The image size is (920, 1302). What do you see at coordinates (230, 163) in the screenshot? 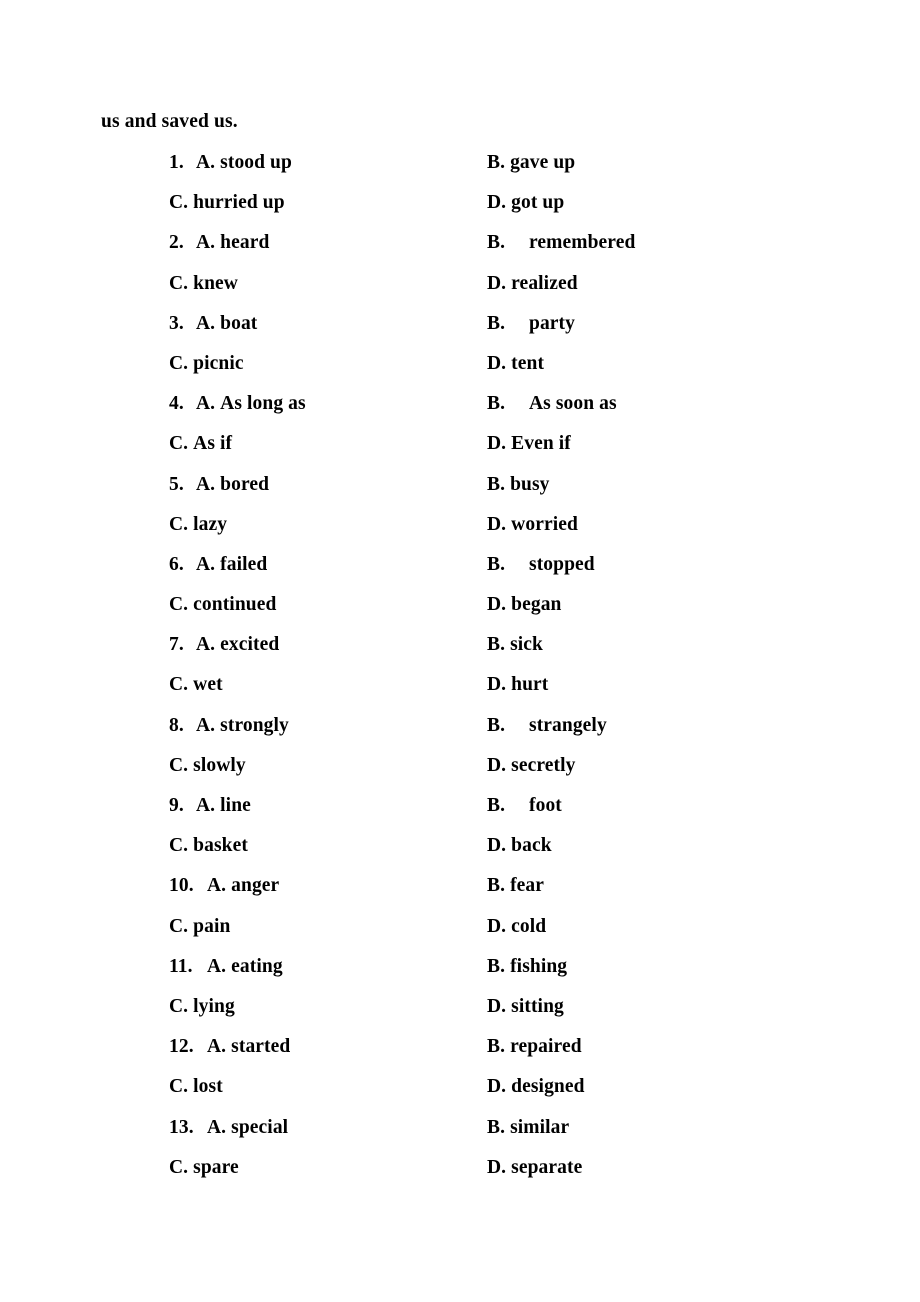
I see `option-a-cell: 1. A. stood up` at bounding box center [230, 163].